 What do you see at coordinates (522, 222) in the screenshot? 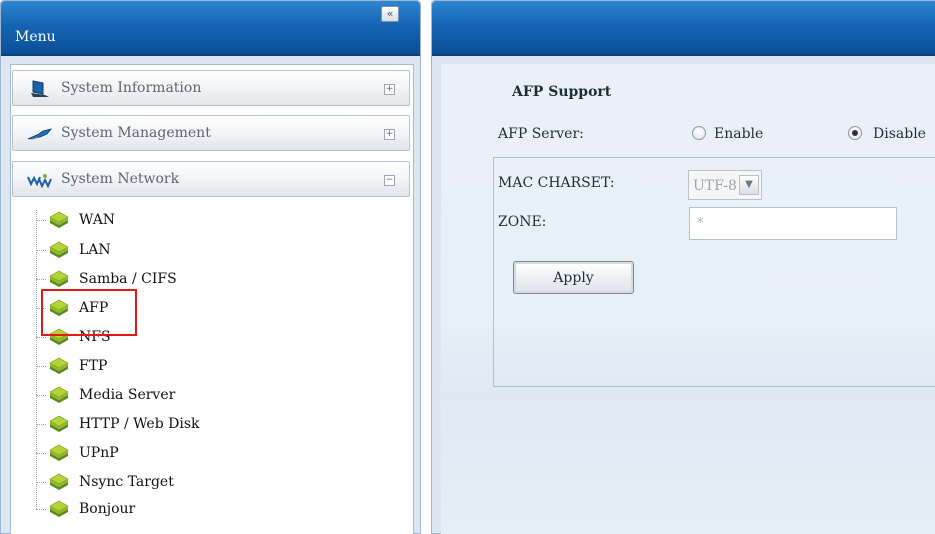
I see `zone-label: ZONE:` at bounding box center [522, 222].